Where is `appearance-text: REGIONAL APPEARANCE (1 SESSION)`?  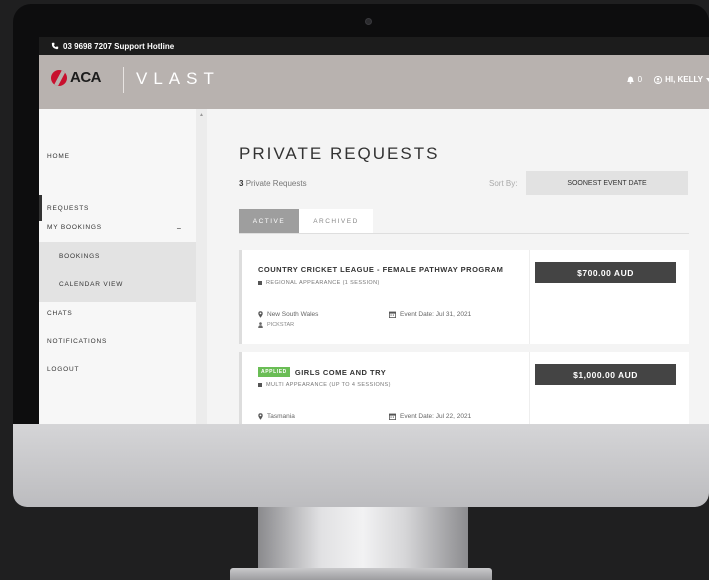
appearance-text: REGIONAL APPEARANCE (1 SESSION) is located at coordinates (323, 283).